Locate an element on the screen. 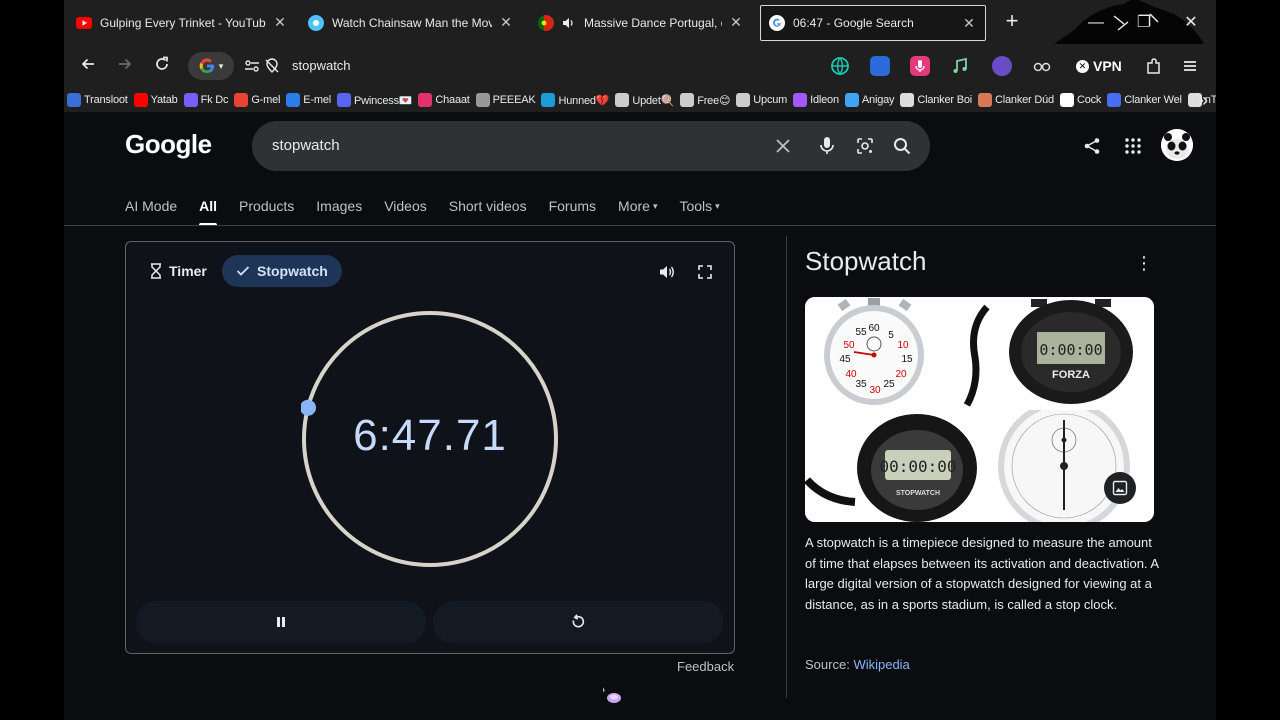 Image resolution: width=1280 pixels, height=720 pixels. tab-massive-dance: Massive Dance Portugal, ouvir on ✕ is located at coordinates (641, 22).